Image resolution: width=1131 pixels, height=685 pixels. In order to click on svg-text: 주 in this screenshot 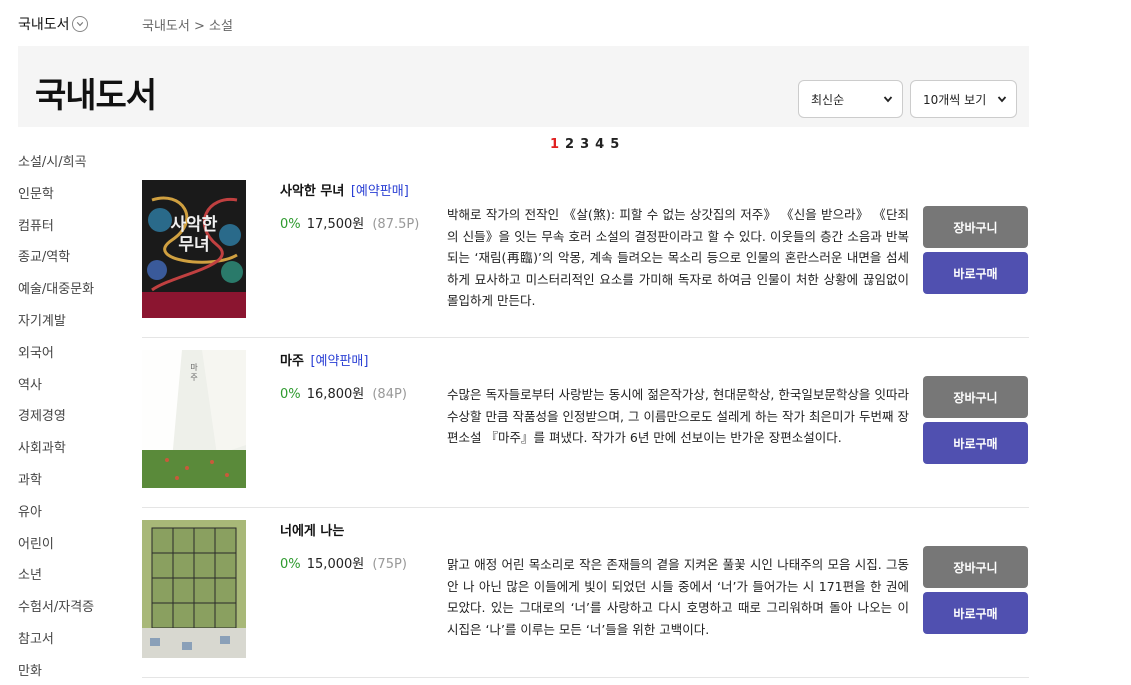, I will do `click(193, 377)`.